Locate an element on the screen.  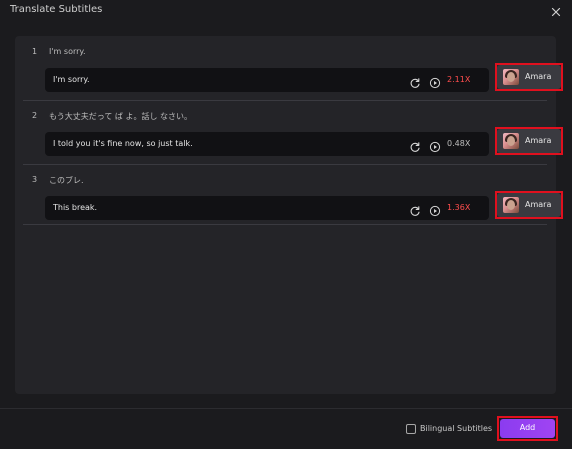
speed-rate: 2.11X is located at coordinates (459, 79).